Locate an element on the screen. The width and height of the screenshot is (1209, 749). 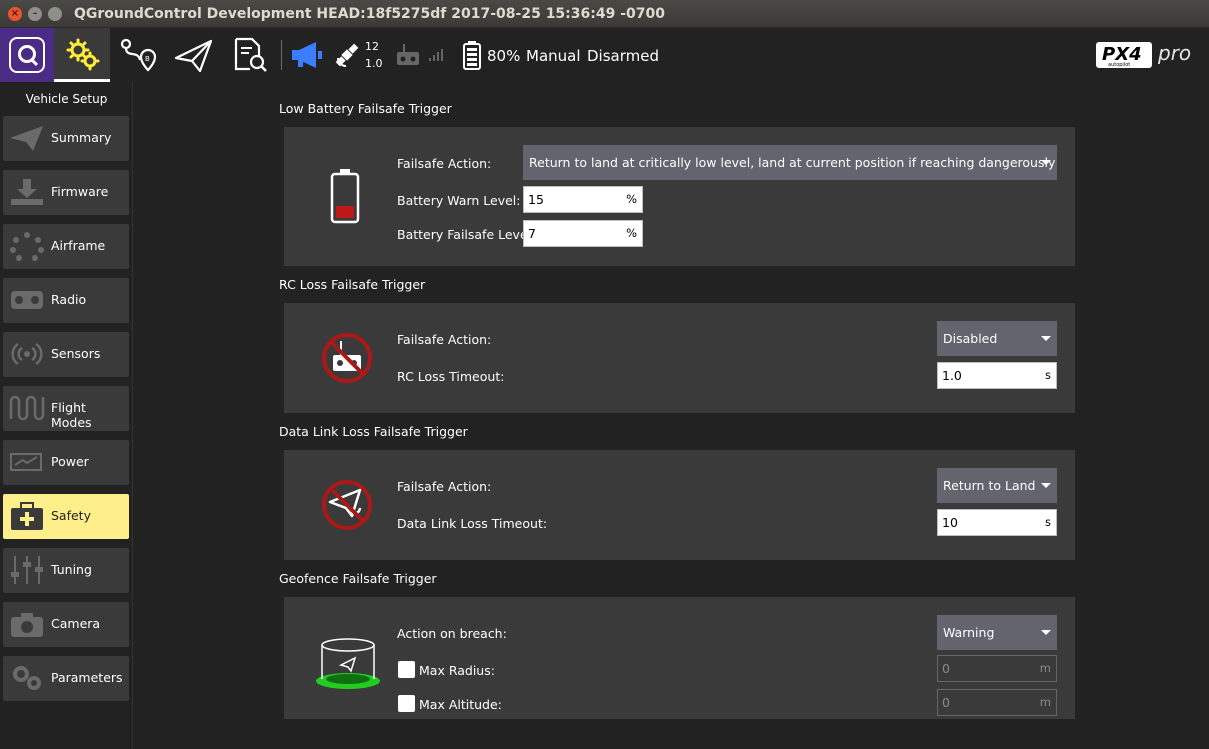
sidebar-item-tuning: Tuning is located at coordinates (66, 570).